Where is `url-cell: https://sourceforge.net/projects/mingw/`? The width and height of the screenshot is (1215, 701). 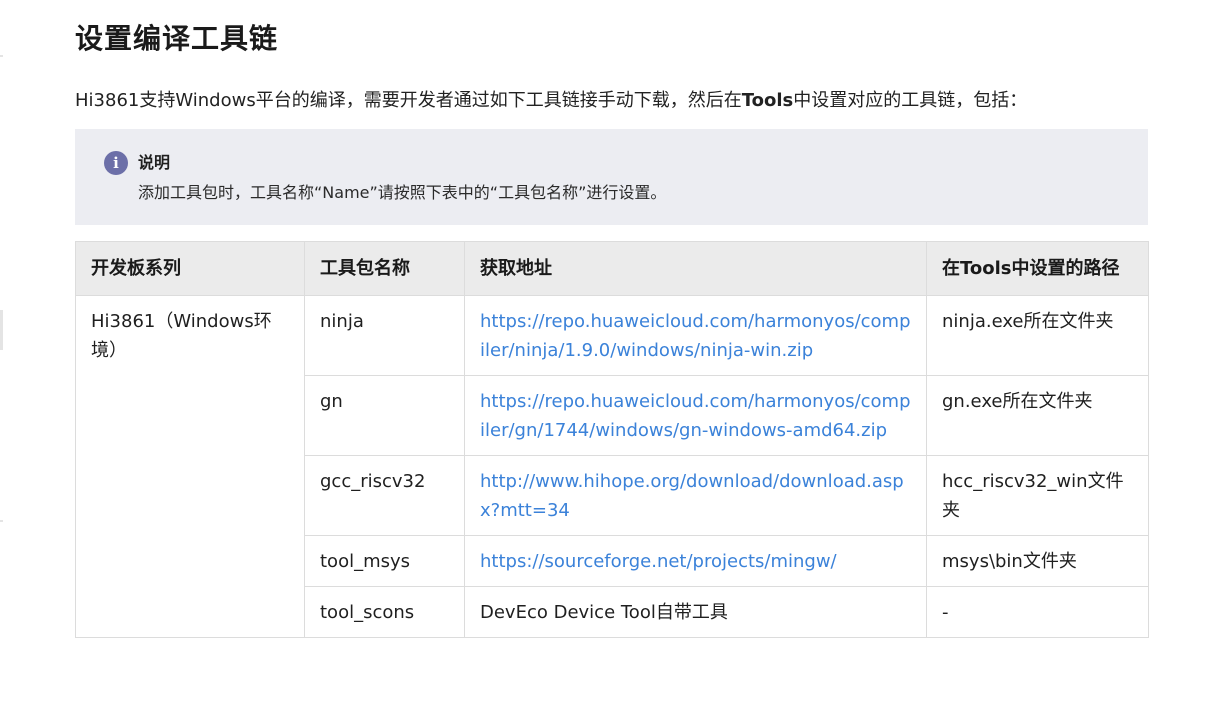
url-cell: https://sourceforge.net/projects/mingw/ is located at coordinates (695, 561).